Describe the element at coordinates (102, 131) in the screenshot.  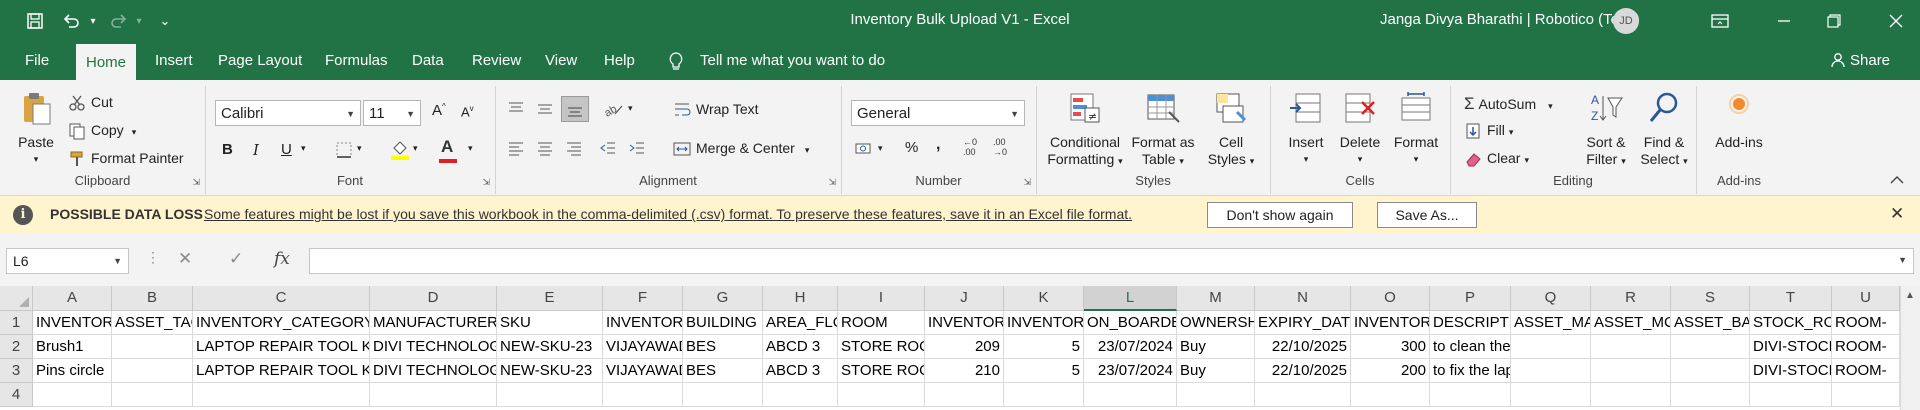
I see `copy-button: Copy ▾` at that location.